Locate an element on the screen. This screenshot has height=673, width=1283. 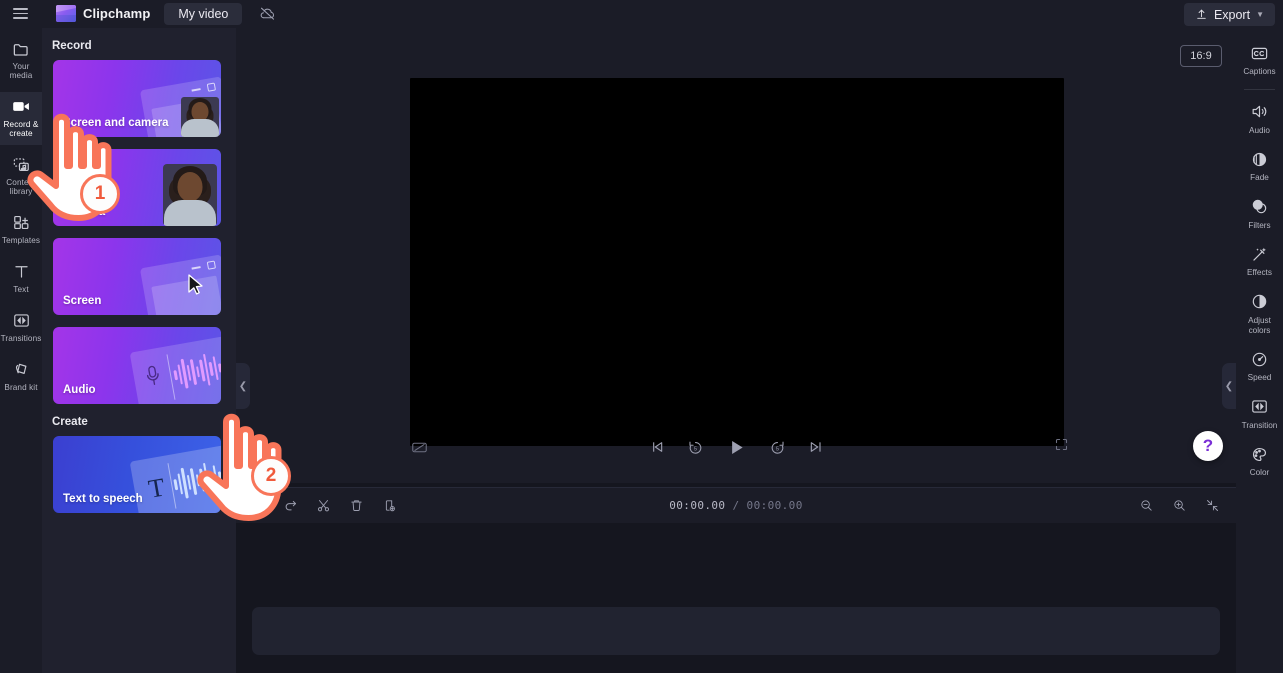
person-thumbnail is located at coordinates (200, 117).